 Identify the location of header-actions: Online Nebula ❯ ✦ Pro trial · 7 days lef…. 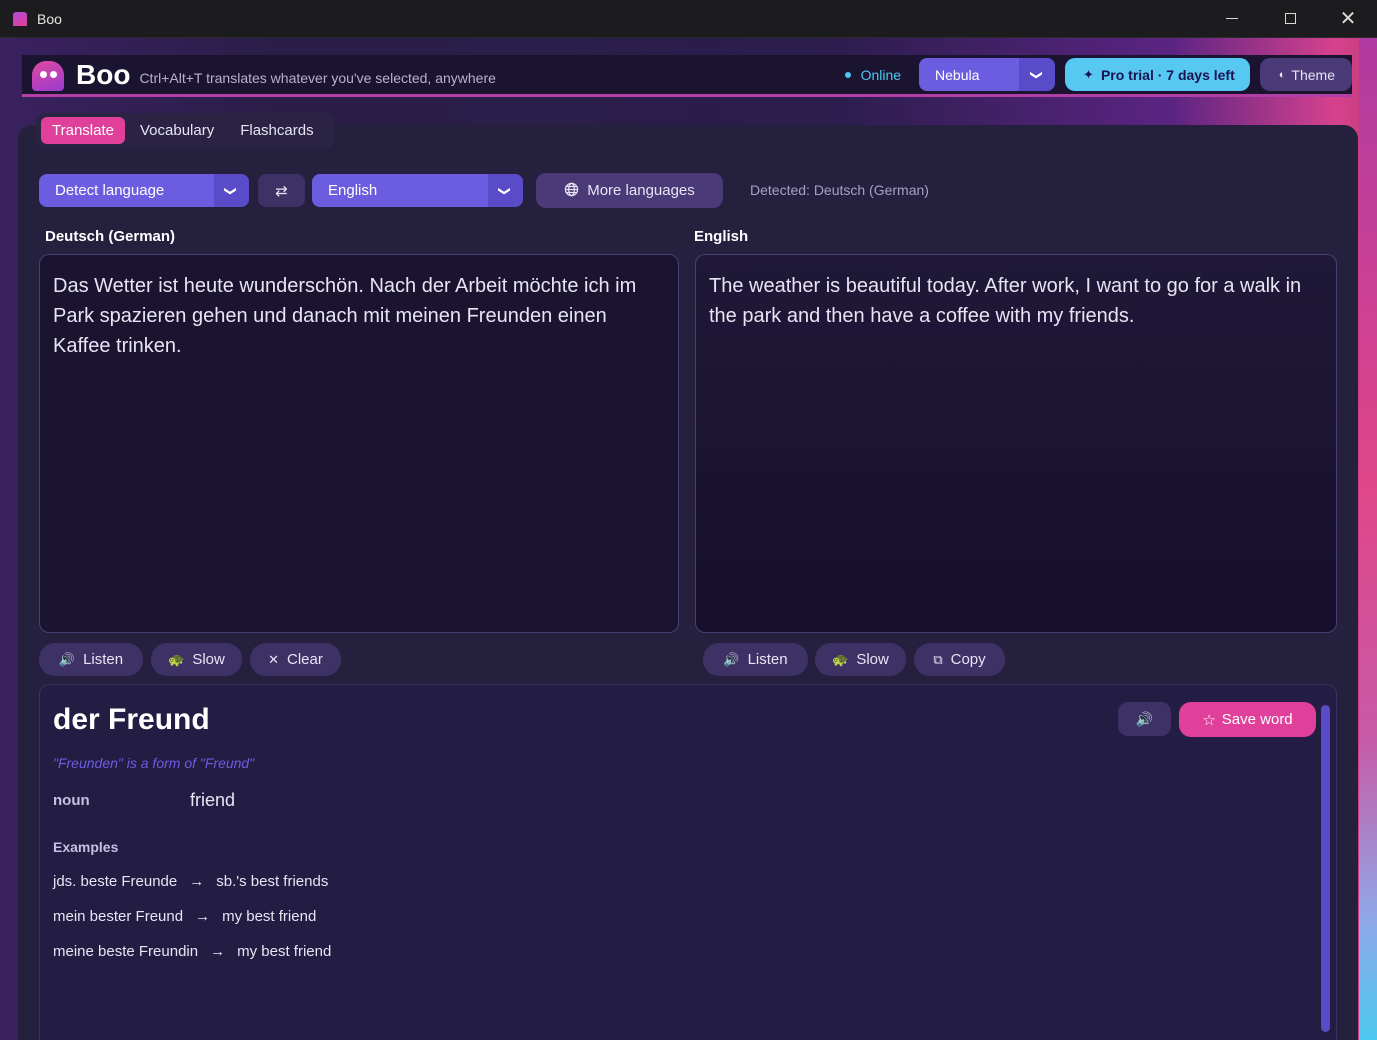
(1098, 74).